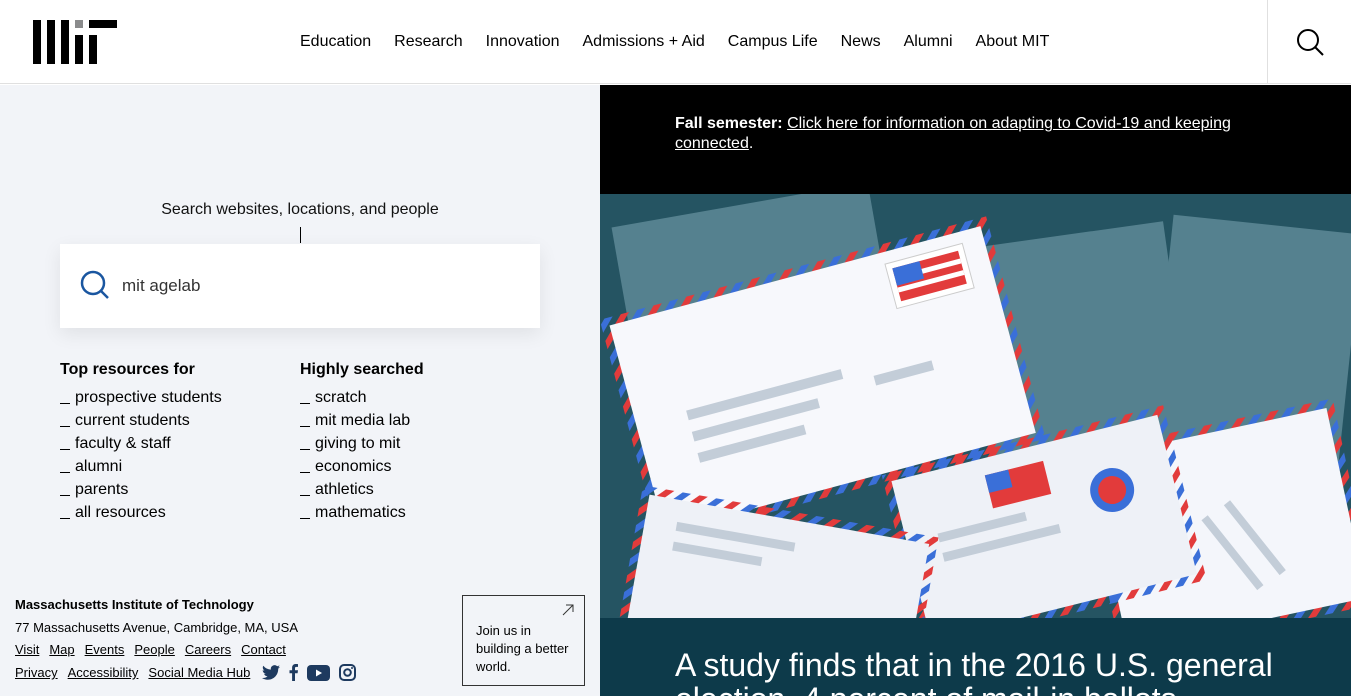  I want to click on footer-link-careers: Careers, so click(208, 649).